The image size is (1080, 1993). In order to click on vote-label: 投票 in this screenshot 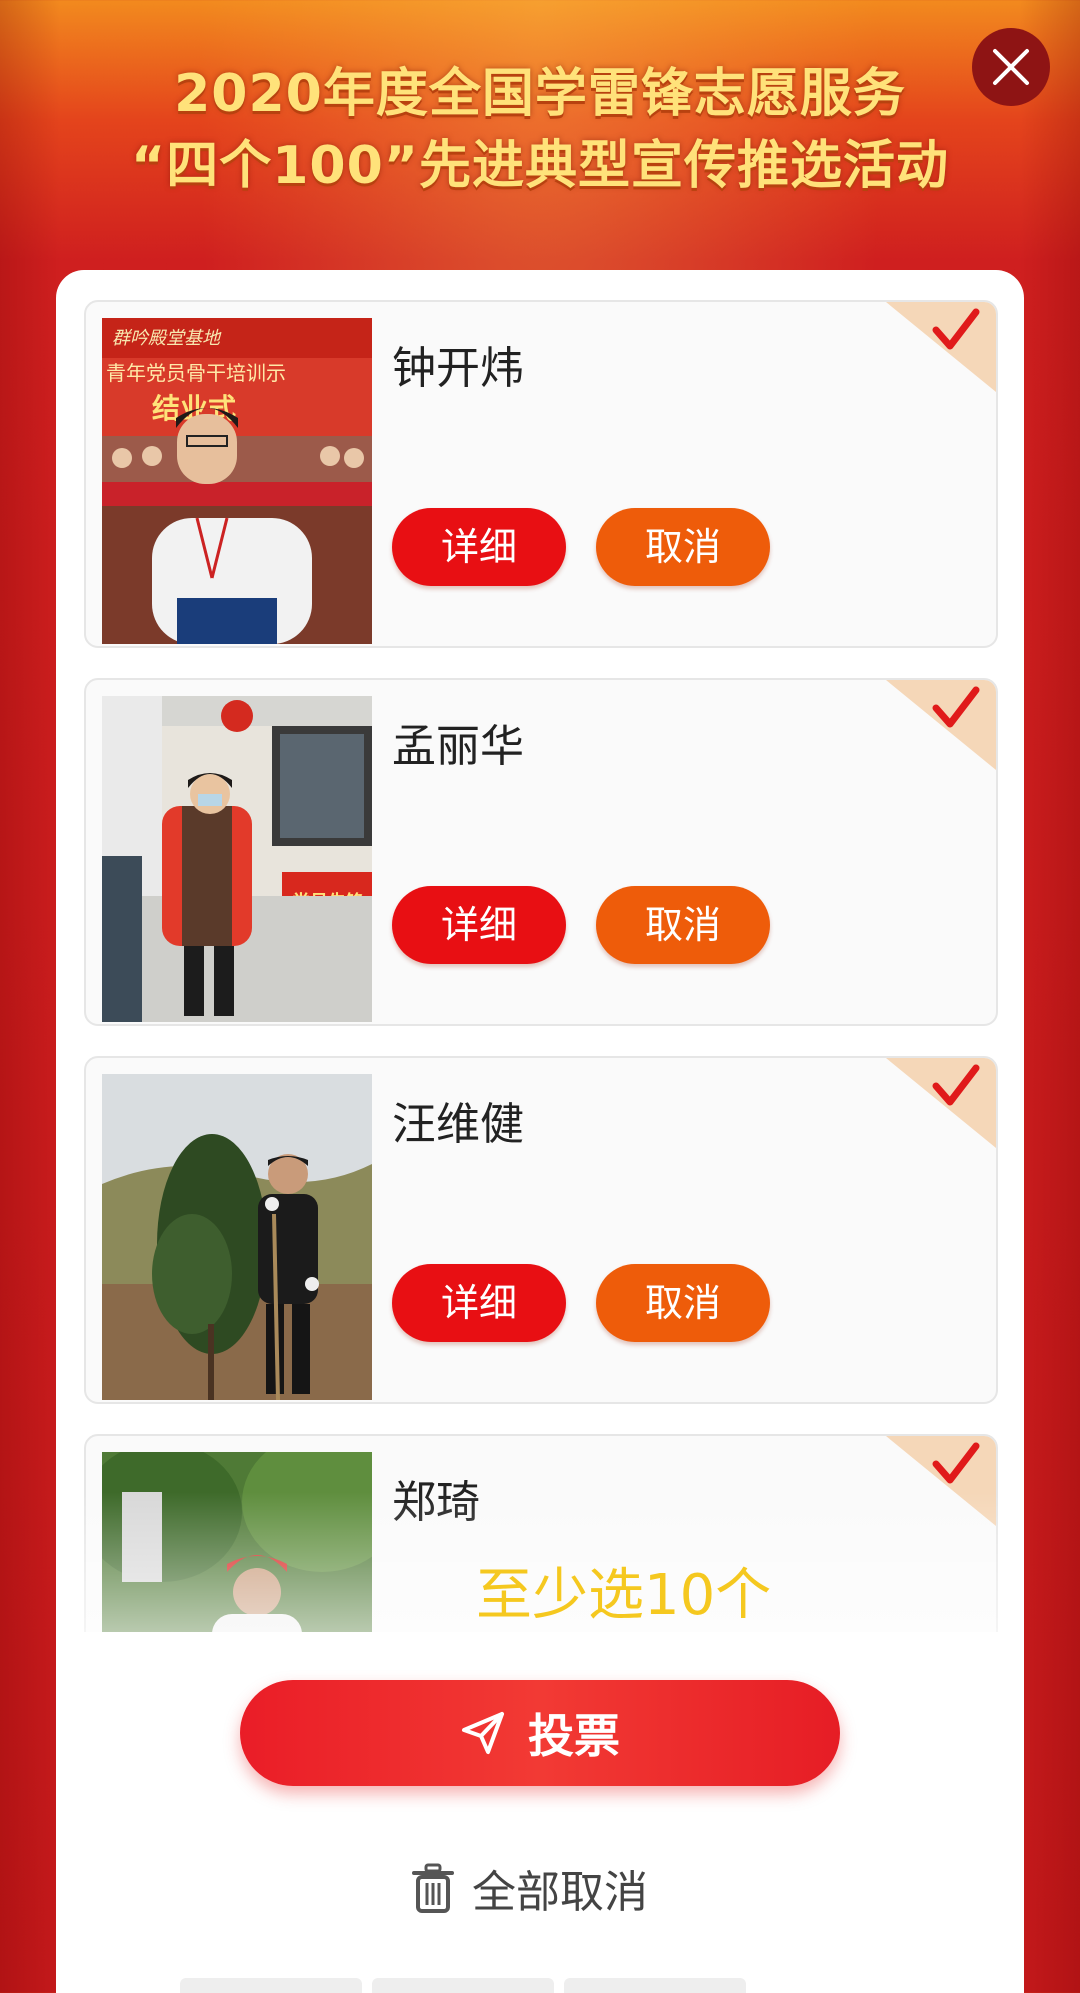, I will do `click(574, 1736)`.